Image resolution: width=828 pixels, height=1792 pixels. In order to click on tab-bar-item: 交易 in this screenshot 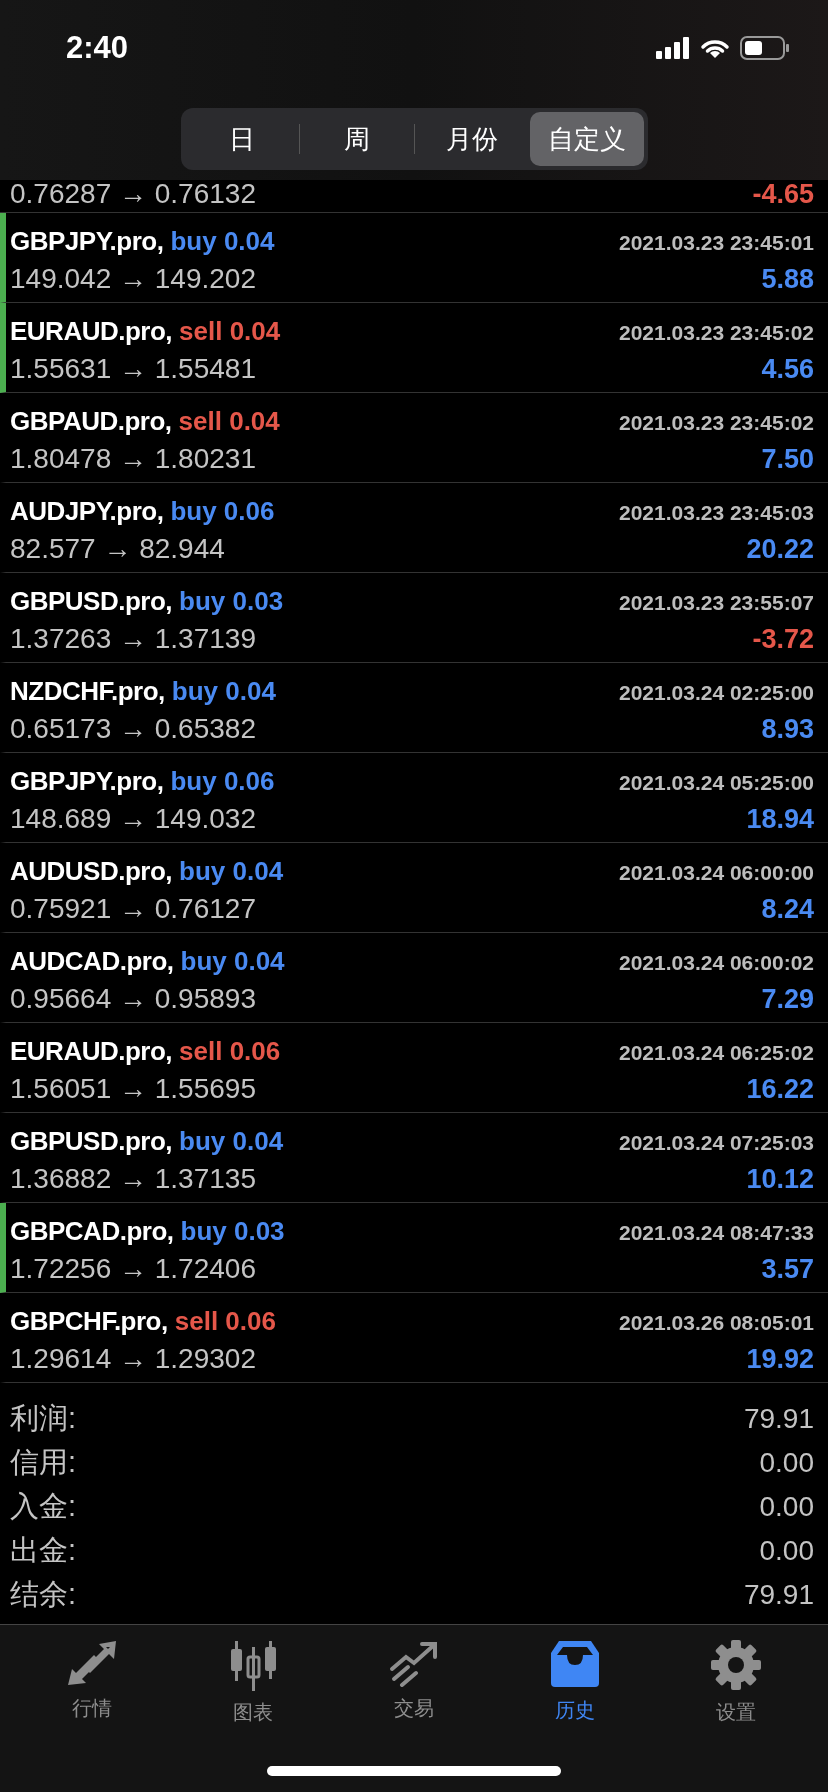, I will do `click(414, 1680)`.